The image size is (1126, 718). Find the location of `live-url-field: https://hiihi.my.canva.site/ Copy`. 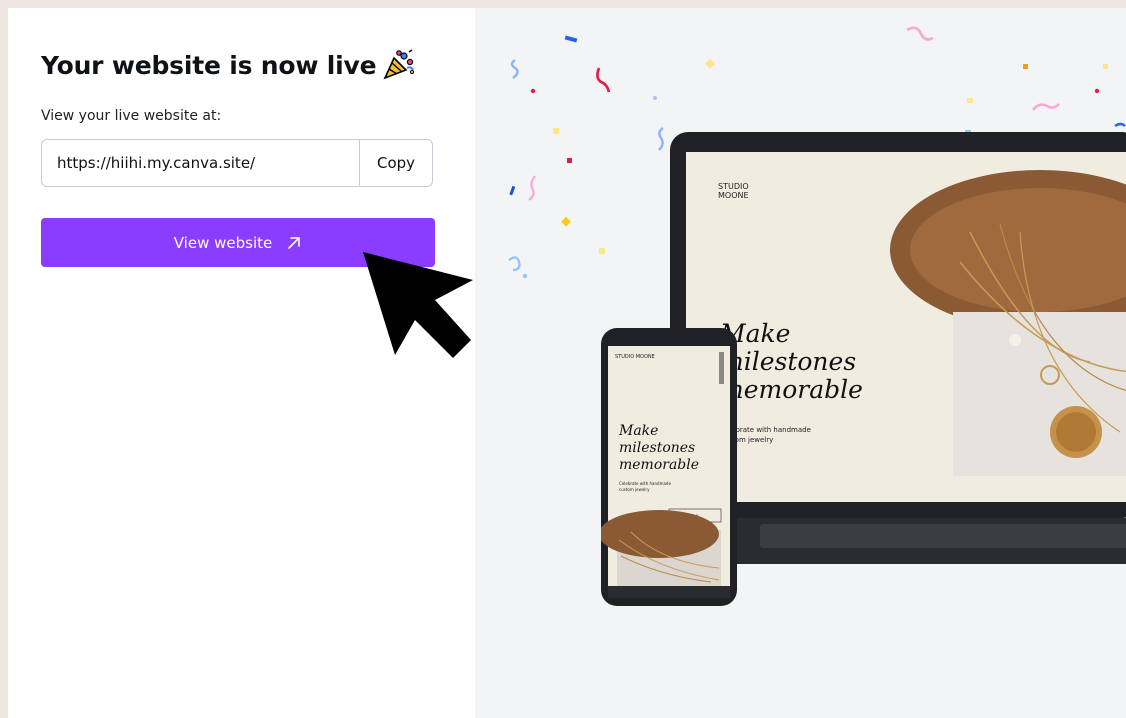

live-url-field: https://hiihi.my.canva.site/ Copy is located at coordinates (237, 163).